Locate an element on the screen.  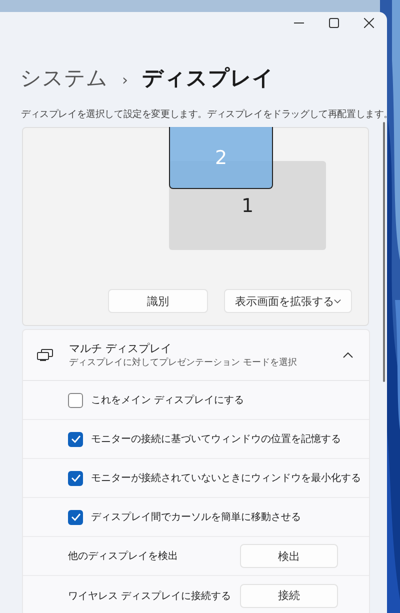
mode-dropdown: 表示画面を拡張する is located at coordinates (288, 301).